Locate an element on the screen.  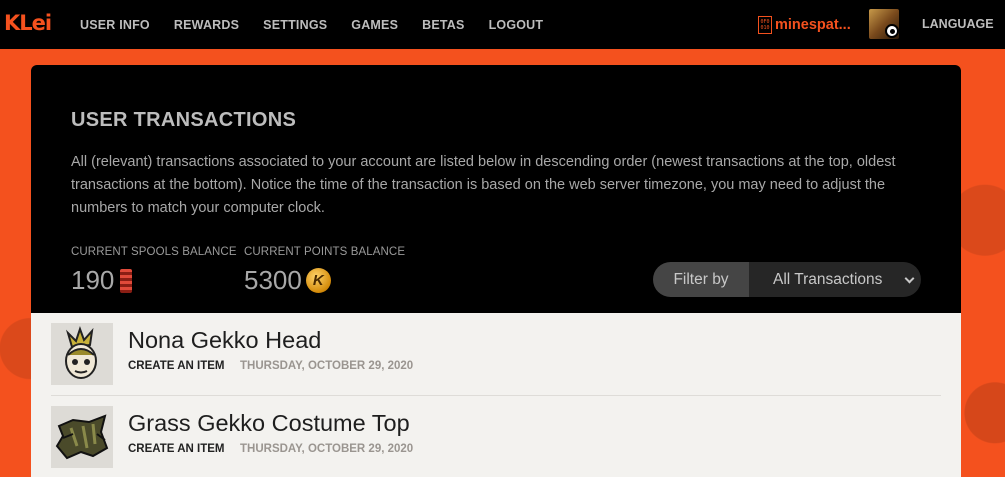
points-balance-value: 5300 is located at coordinates (273, 280).